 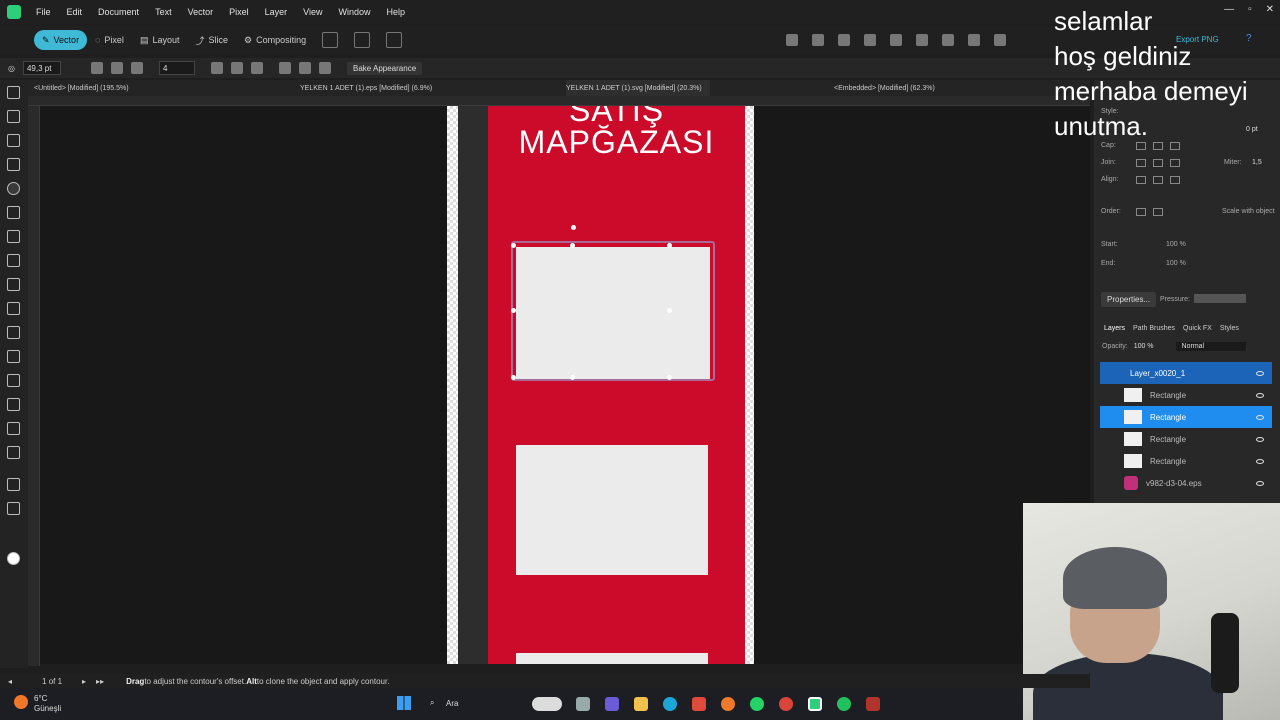 I want to click on contour-miter-icon, so click(x=96, y=68).